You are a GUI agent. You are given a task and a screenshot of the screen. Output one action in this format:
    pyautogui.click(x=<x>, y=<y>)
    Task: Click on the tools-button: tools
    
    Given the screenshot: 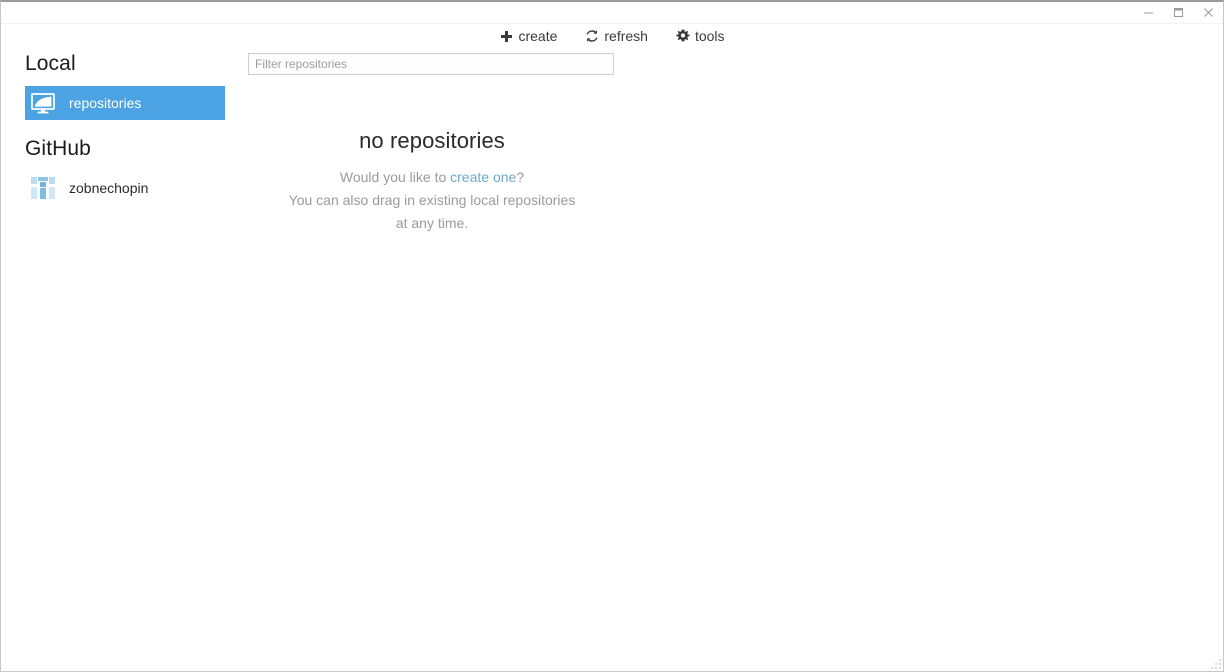 What is the action you would take?
    pyautogui.click(x=700, y=36)
    